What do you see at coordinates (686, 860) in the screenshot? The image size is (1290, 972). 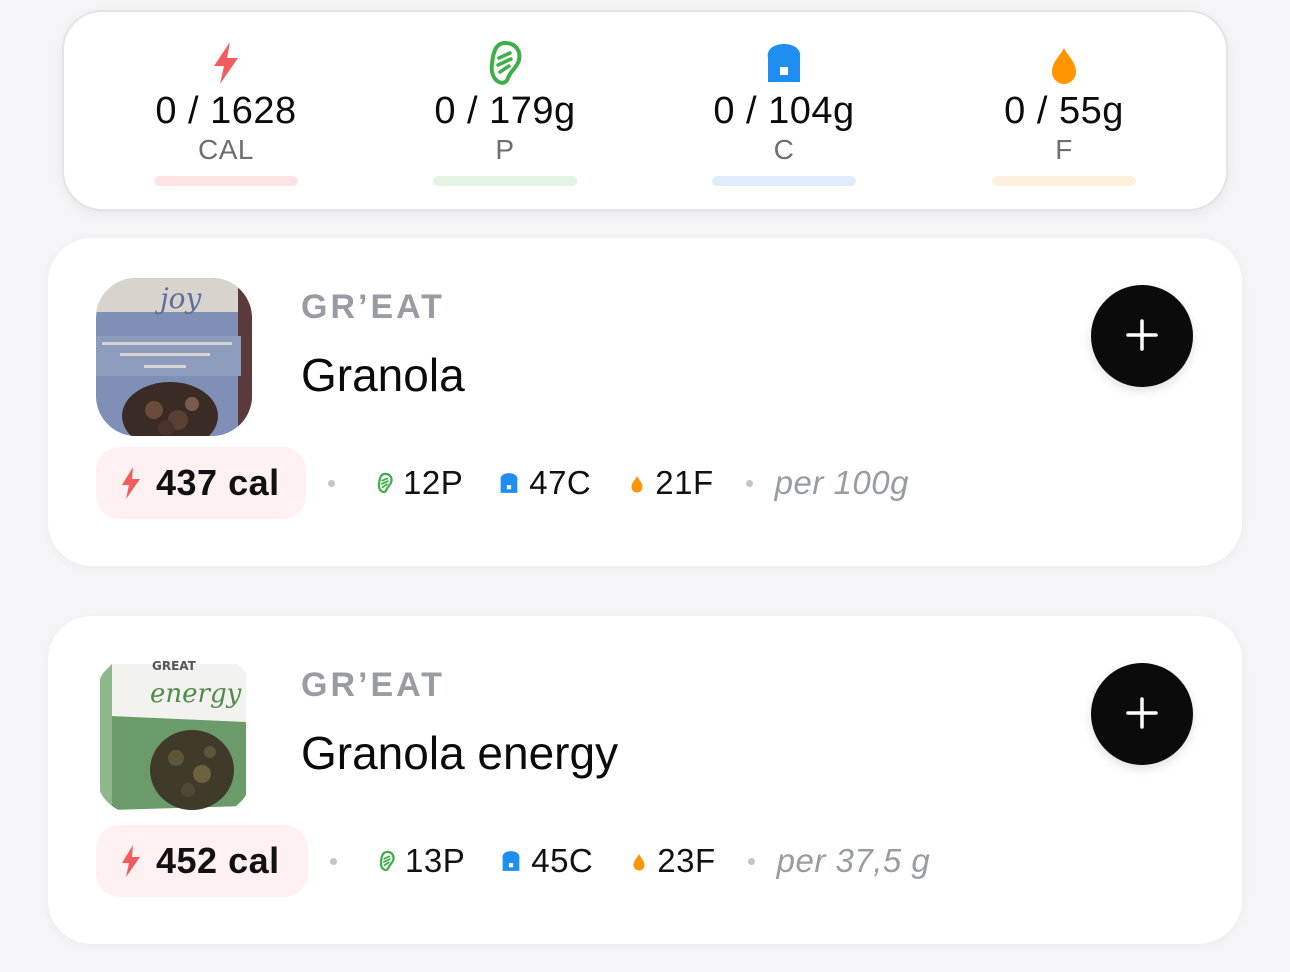 I see `fat-text: 23F` at bounding box center [686, 860].